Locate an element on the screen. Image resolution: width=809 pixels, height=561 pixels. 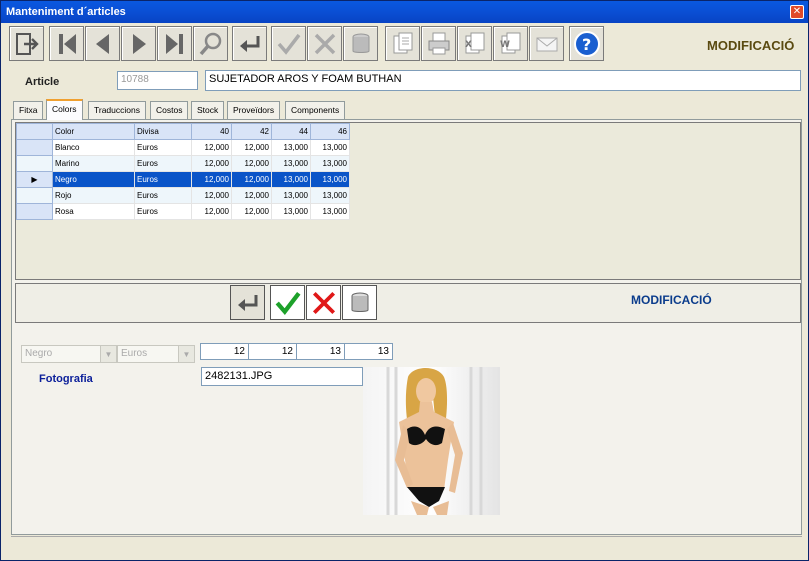
table-header-row: Color Divisa 40 42 44 46 is located at coordinates (183, 131).